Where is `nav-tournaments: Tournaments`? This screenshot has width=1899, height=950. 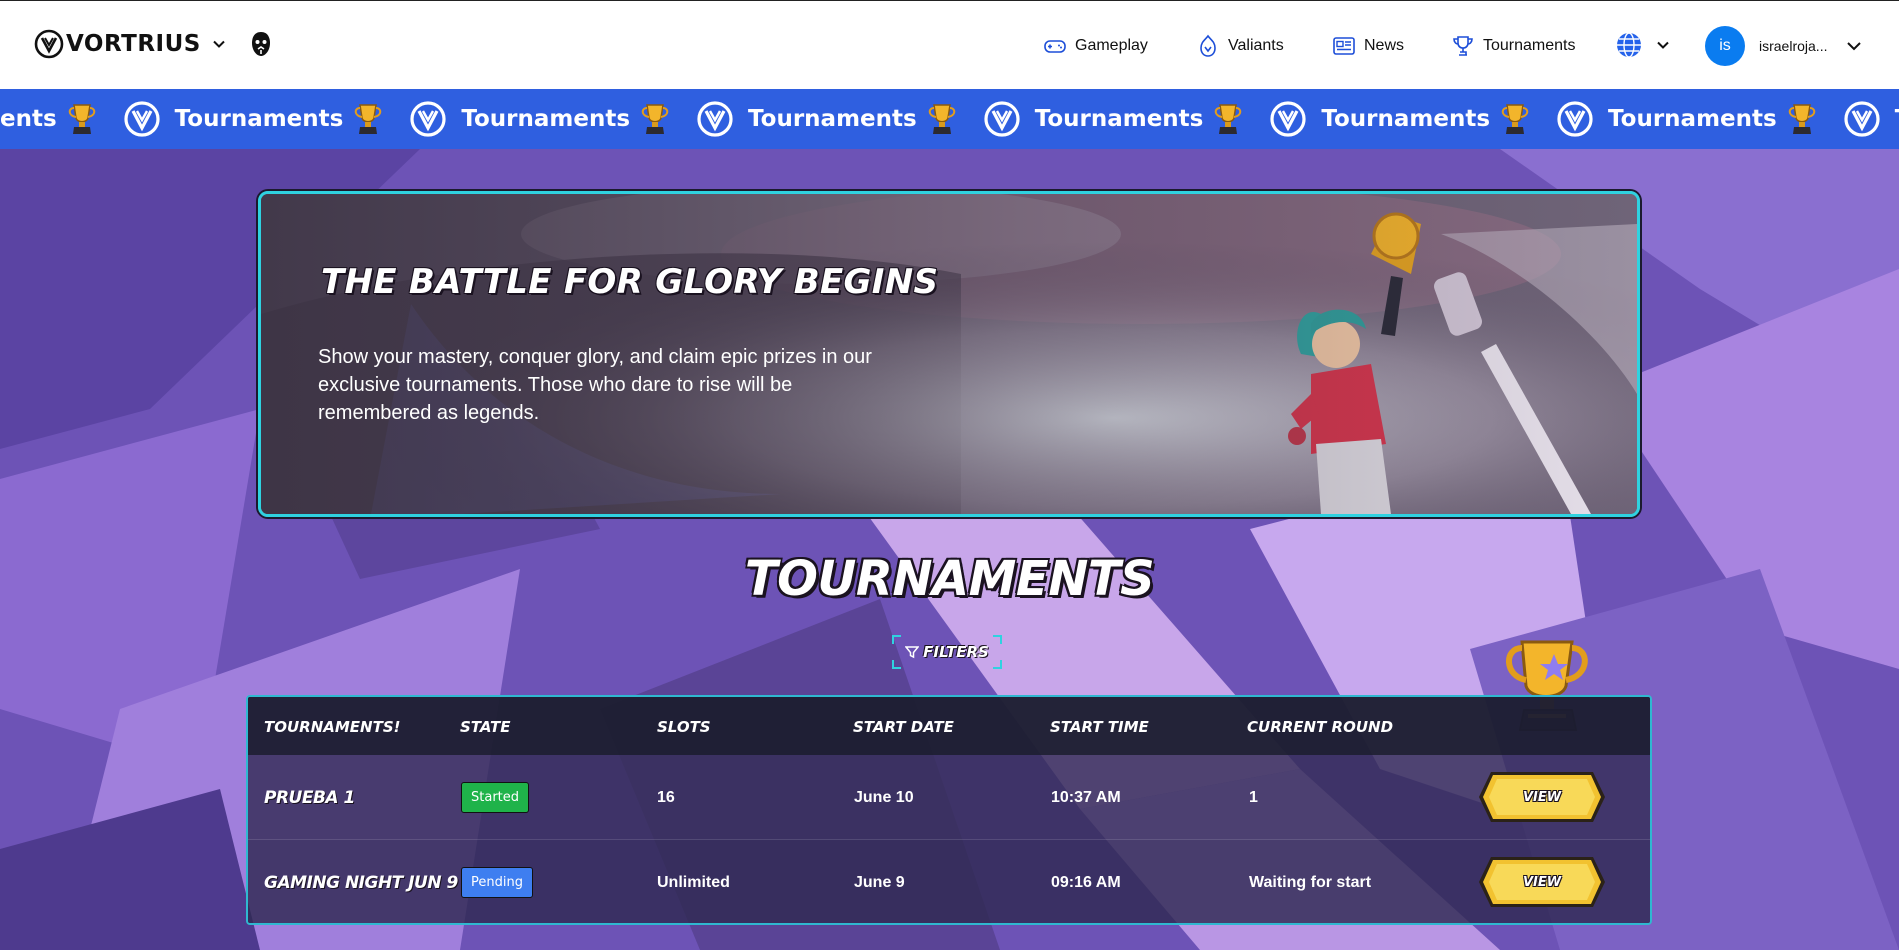 nav-tournaments: Tournaments is located at coordinates (1513, 45).